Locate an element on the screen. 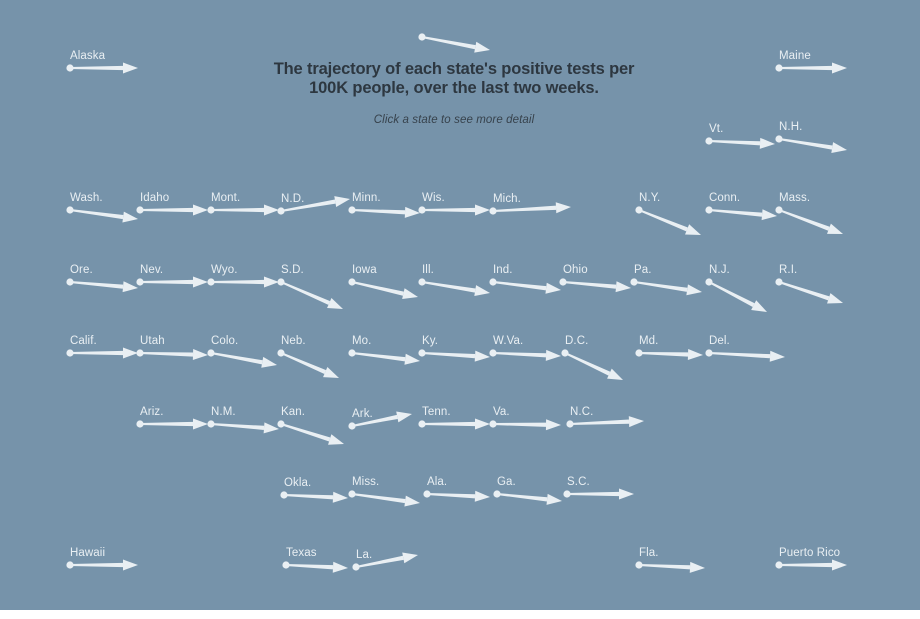 The width and height of the screenshot is (920, 619). trajectory-arrow-puerto-rico is located at coordinates (811, 565).